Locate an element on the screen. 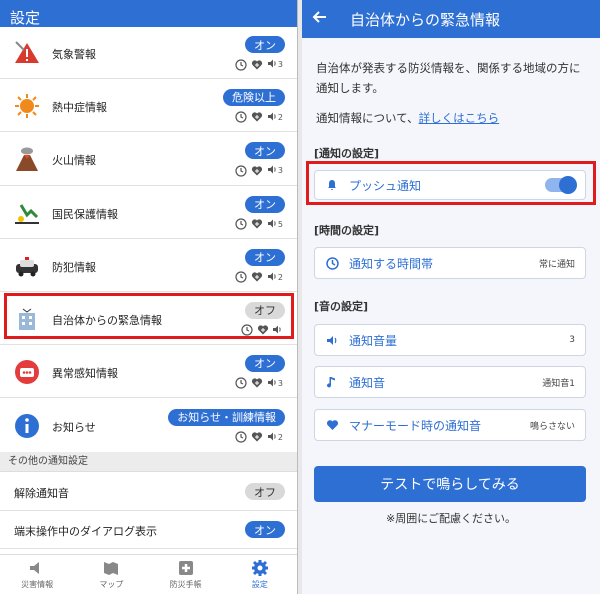  row-indicators is located at coordinates (261, 330).